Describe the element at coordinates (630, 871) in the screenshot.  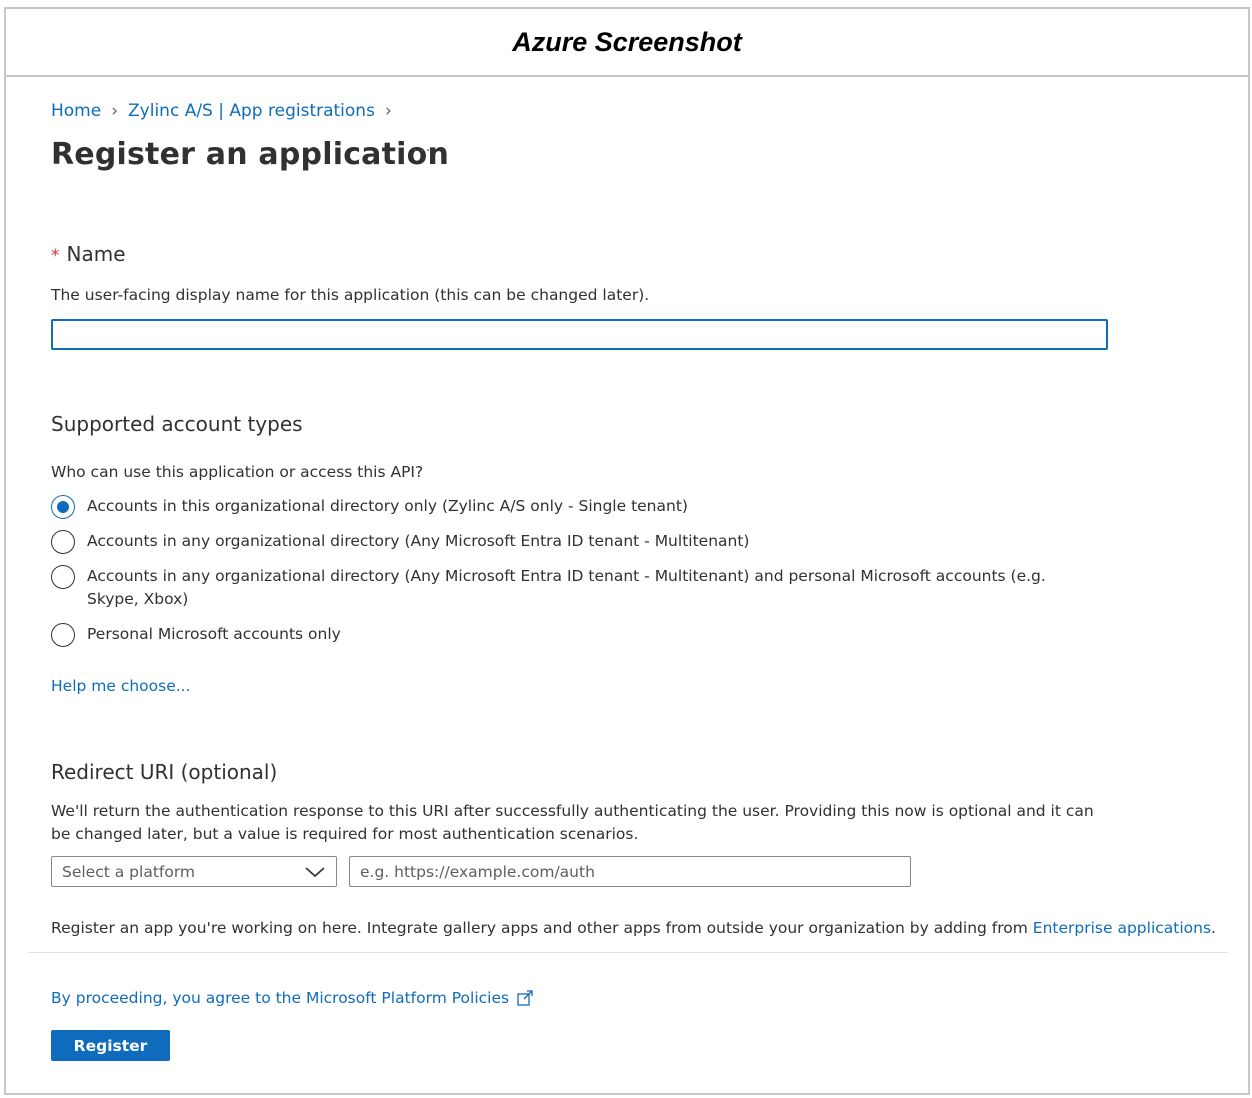
I see `redirect-uri-input` at that location.